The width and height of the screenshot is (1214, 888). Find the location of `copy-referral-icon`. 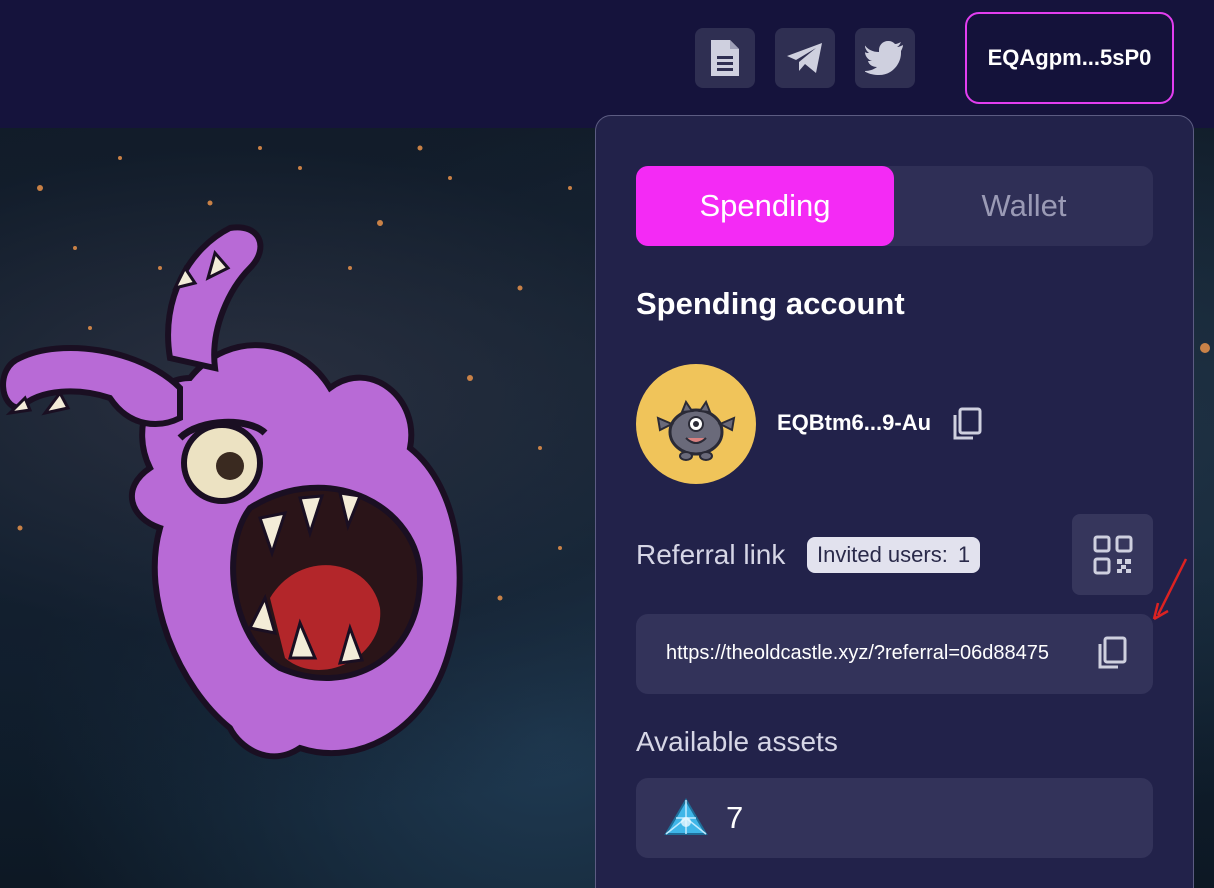

copy-referral-icon is located at coordinates (1112, 653).